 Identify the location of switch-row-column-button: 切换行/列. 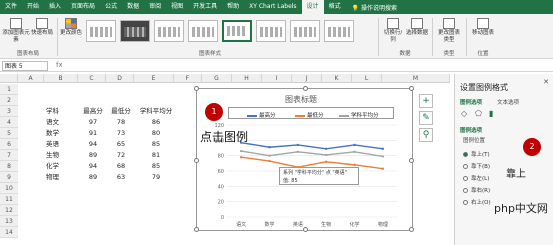
(393, 31).